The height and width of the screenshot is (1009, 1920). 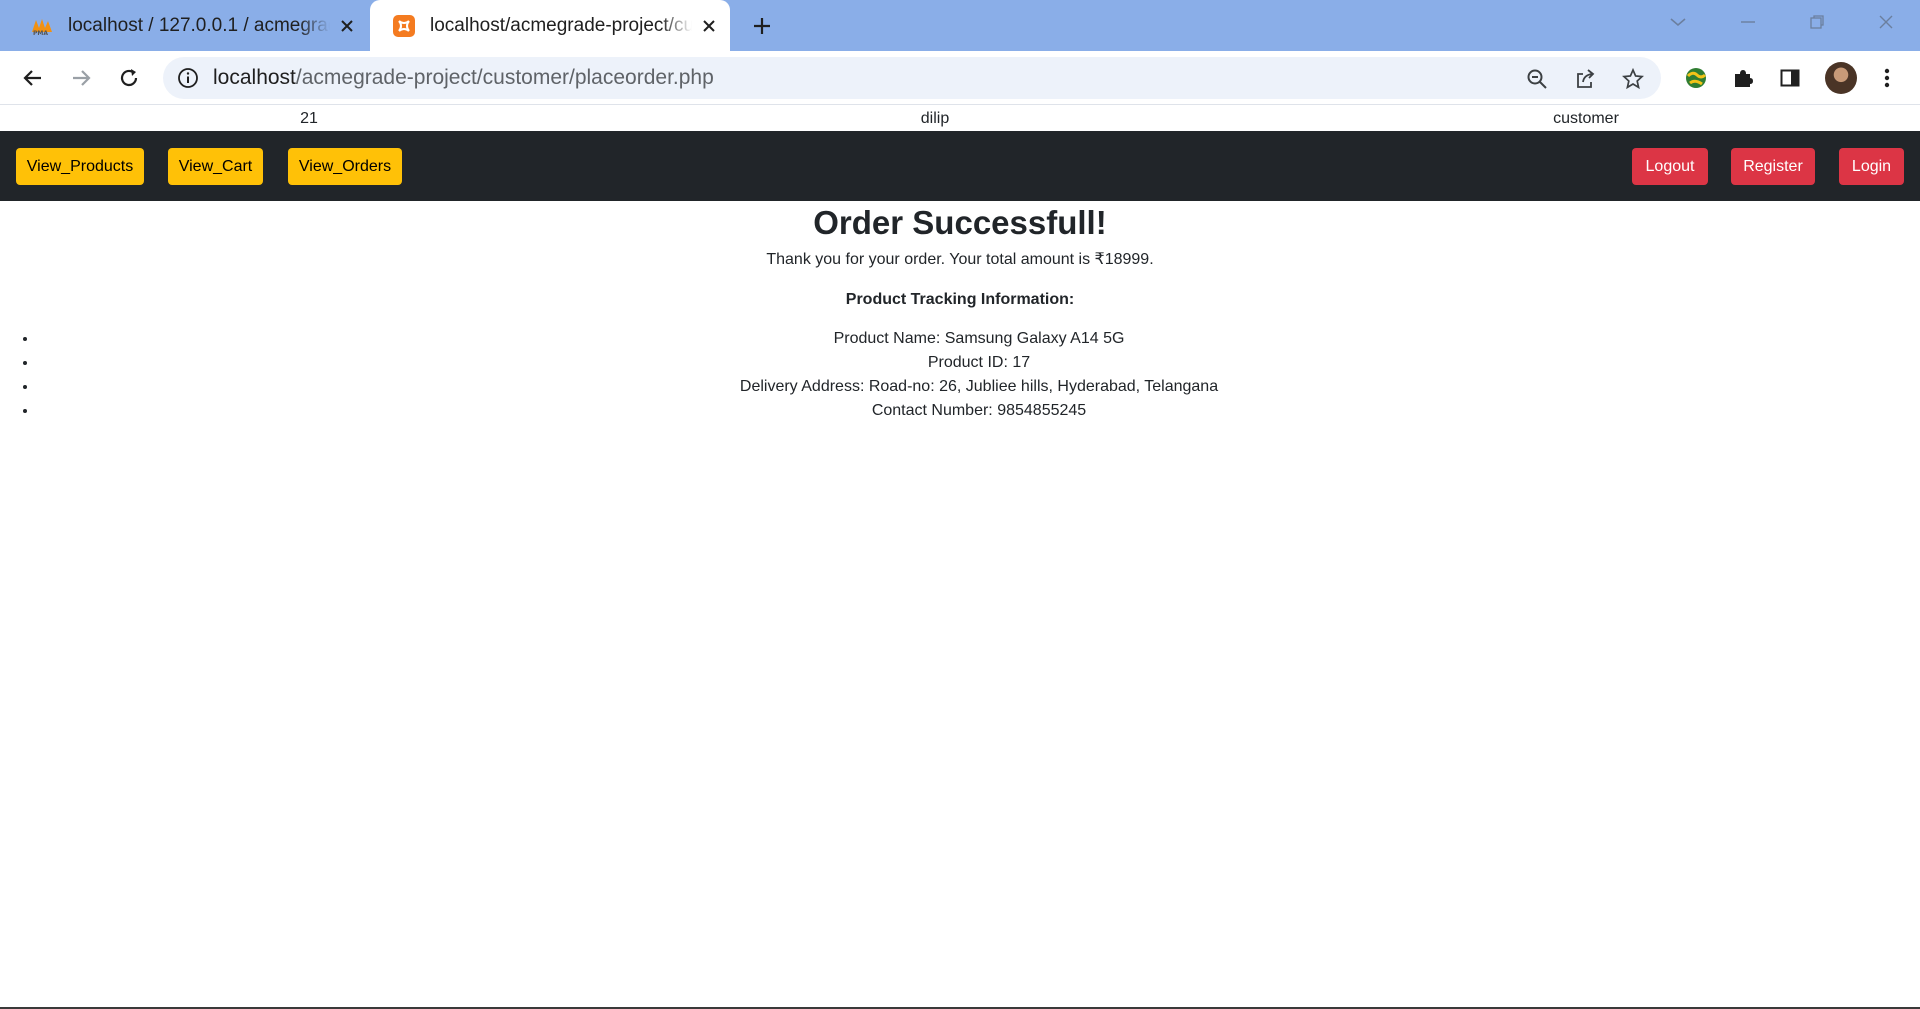 I want to click on side-panel-icon, so click(x=1790, y=78).